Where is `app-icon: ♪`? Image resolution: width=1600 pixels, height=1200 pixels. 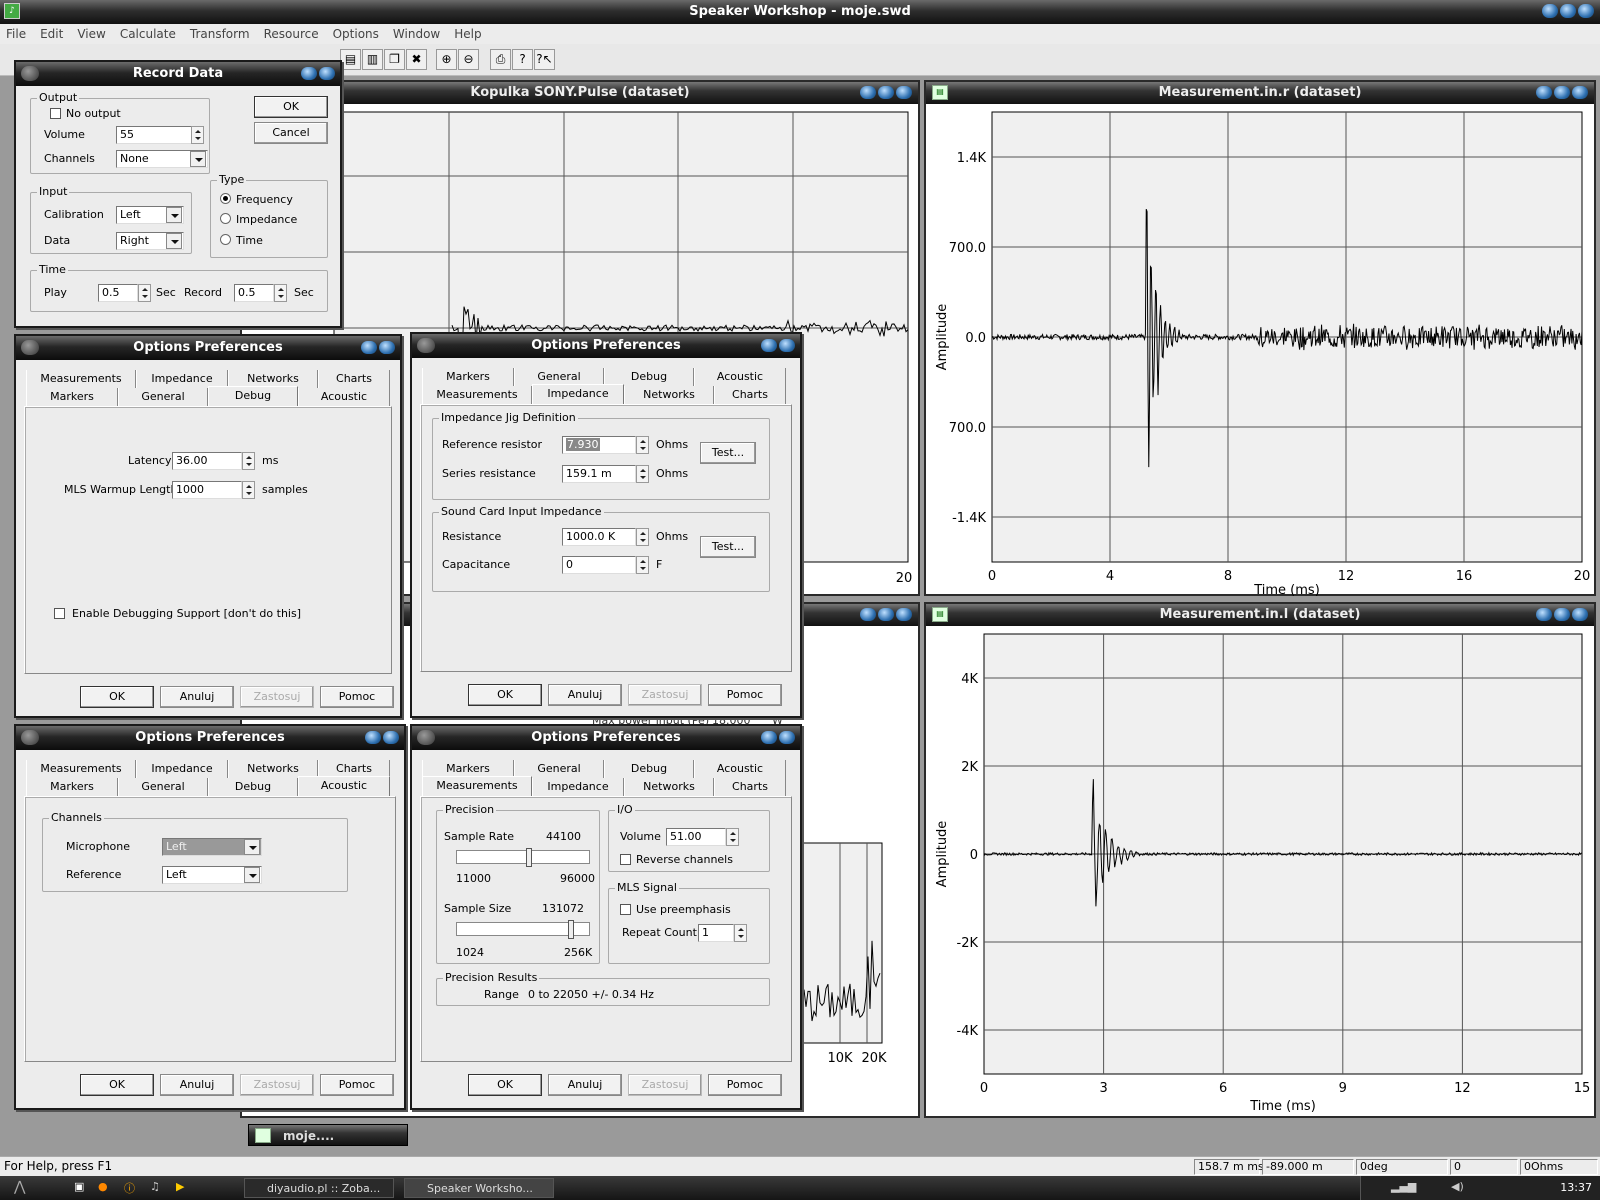
app-icon: ♪ is located at coordinates (12, 11).